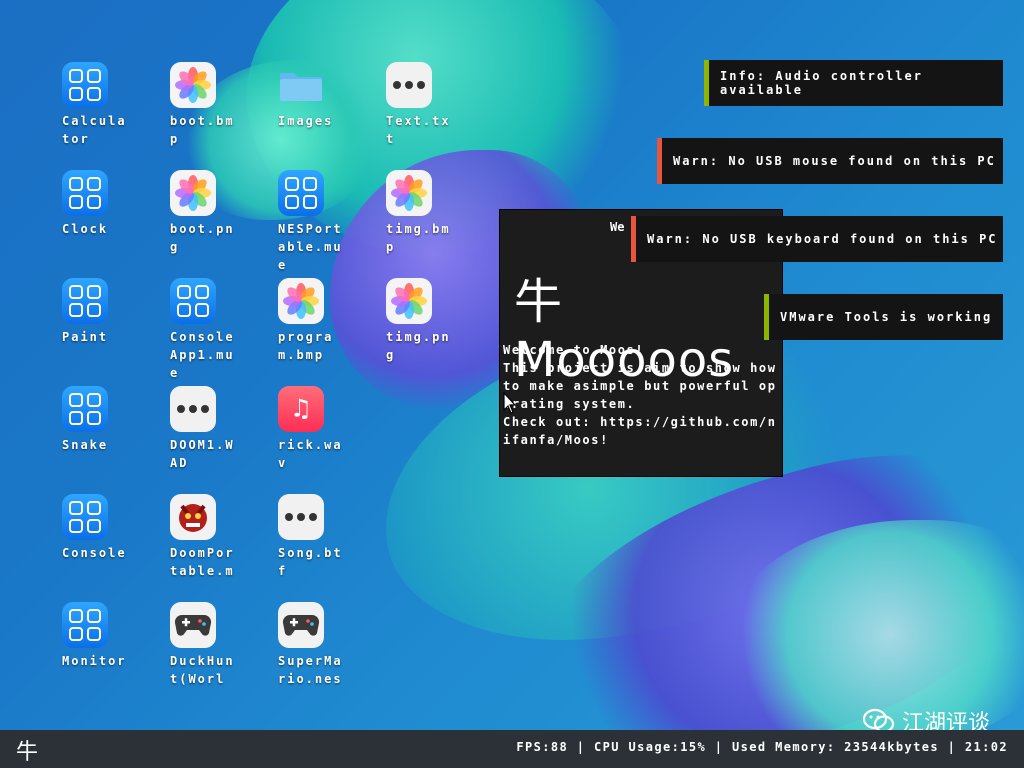  Describe the element at coordinates (94, 553) in the screenshot. I see `desktop-icon-label: Console` at that location.